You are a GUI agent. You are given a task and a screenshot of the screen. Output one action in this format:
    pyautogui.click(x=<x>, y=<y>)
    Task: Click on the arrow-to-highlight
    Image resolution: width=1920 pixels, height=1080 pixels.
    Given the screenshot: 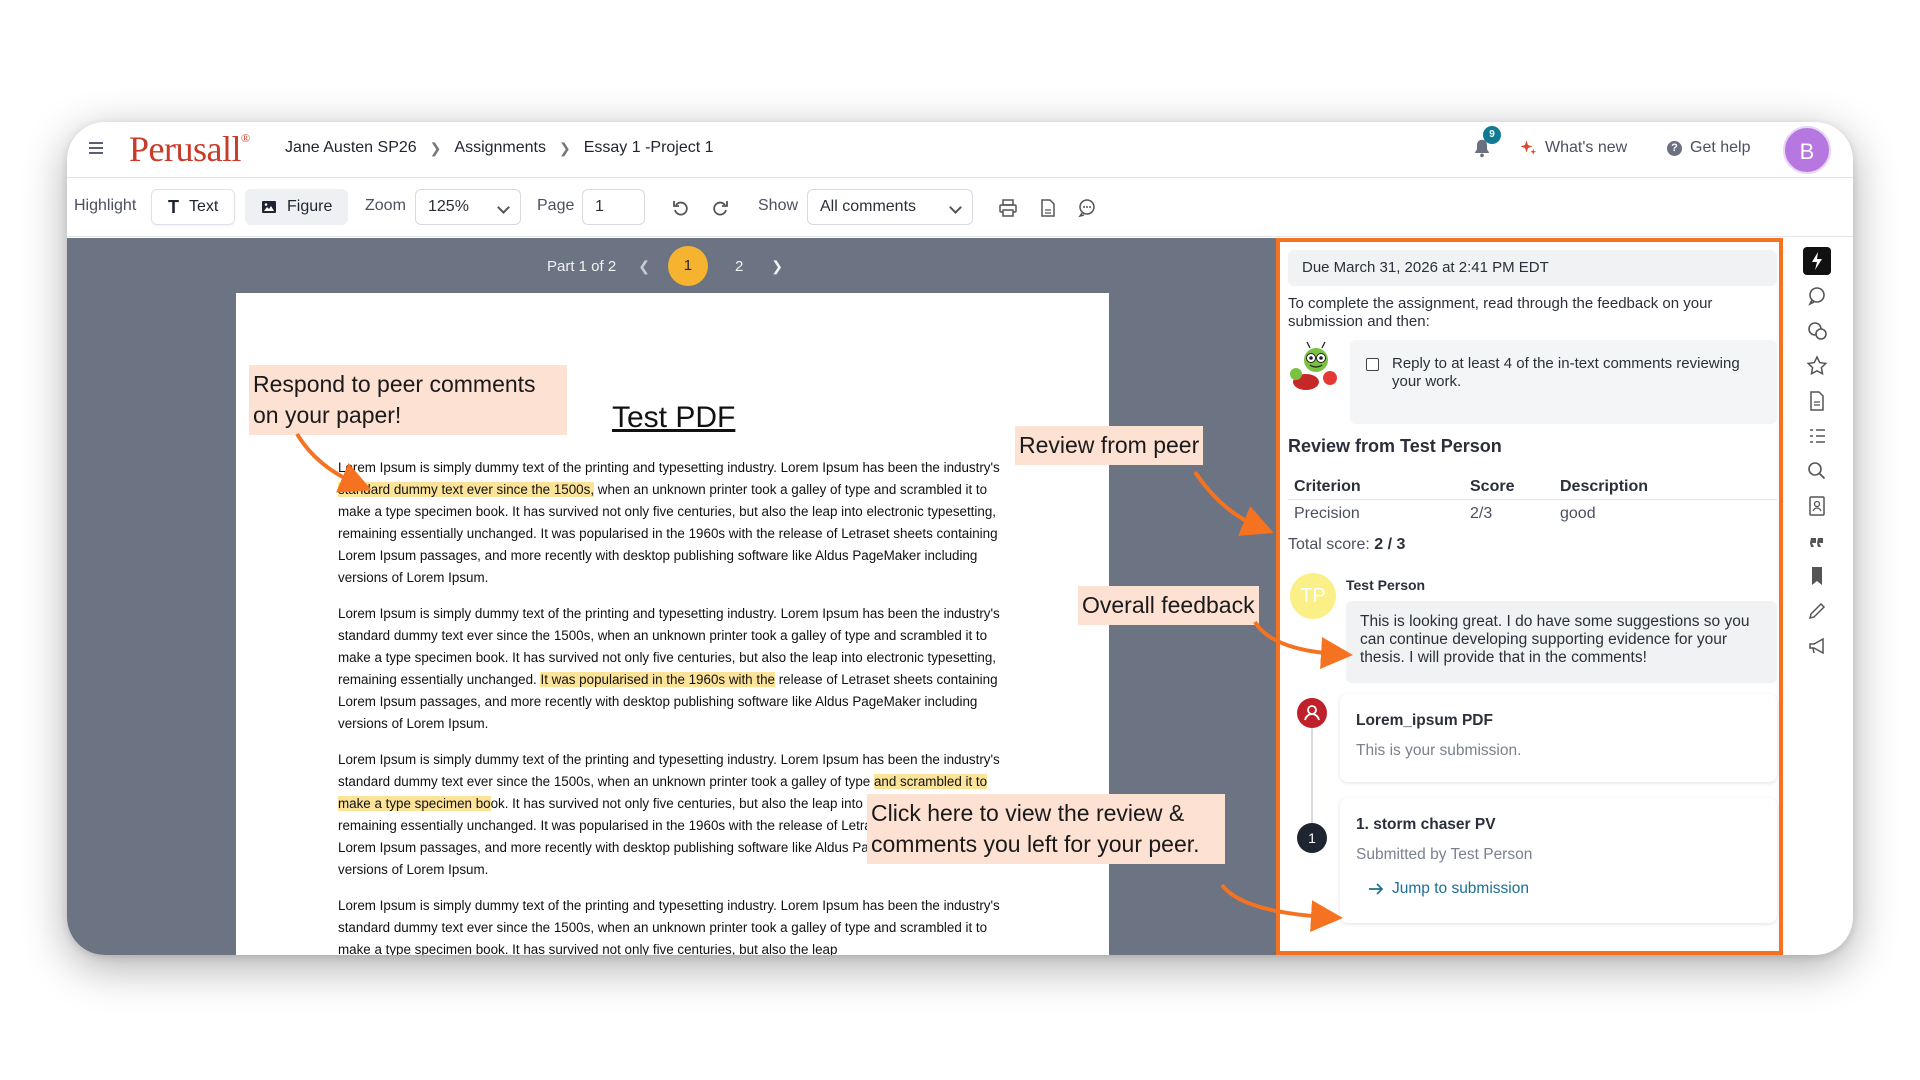 What is the action you would take?
    pyautogui.click(x=333, y=462)
    